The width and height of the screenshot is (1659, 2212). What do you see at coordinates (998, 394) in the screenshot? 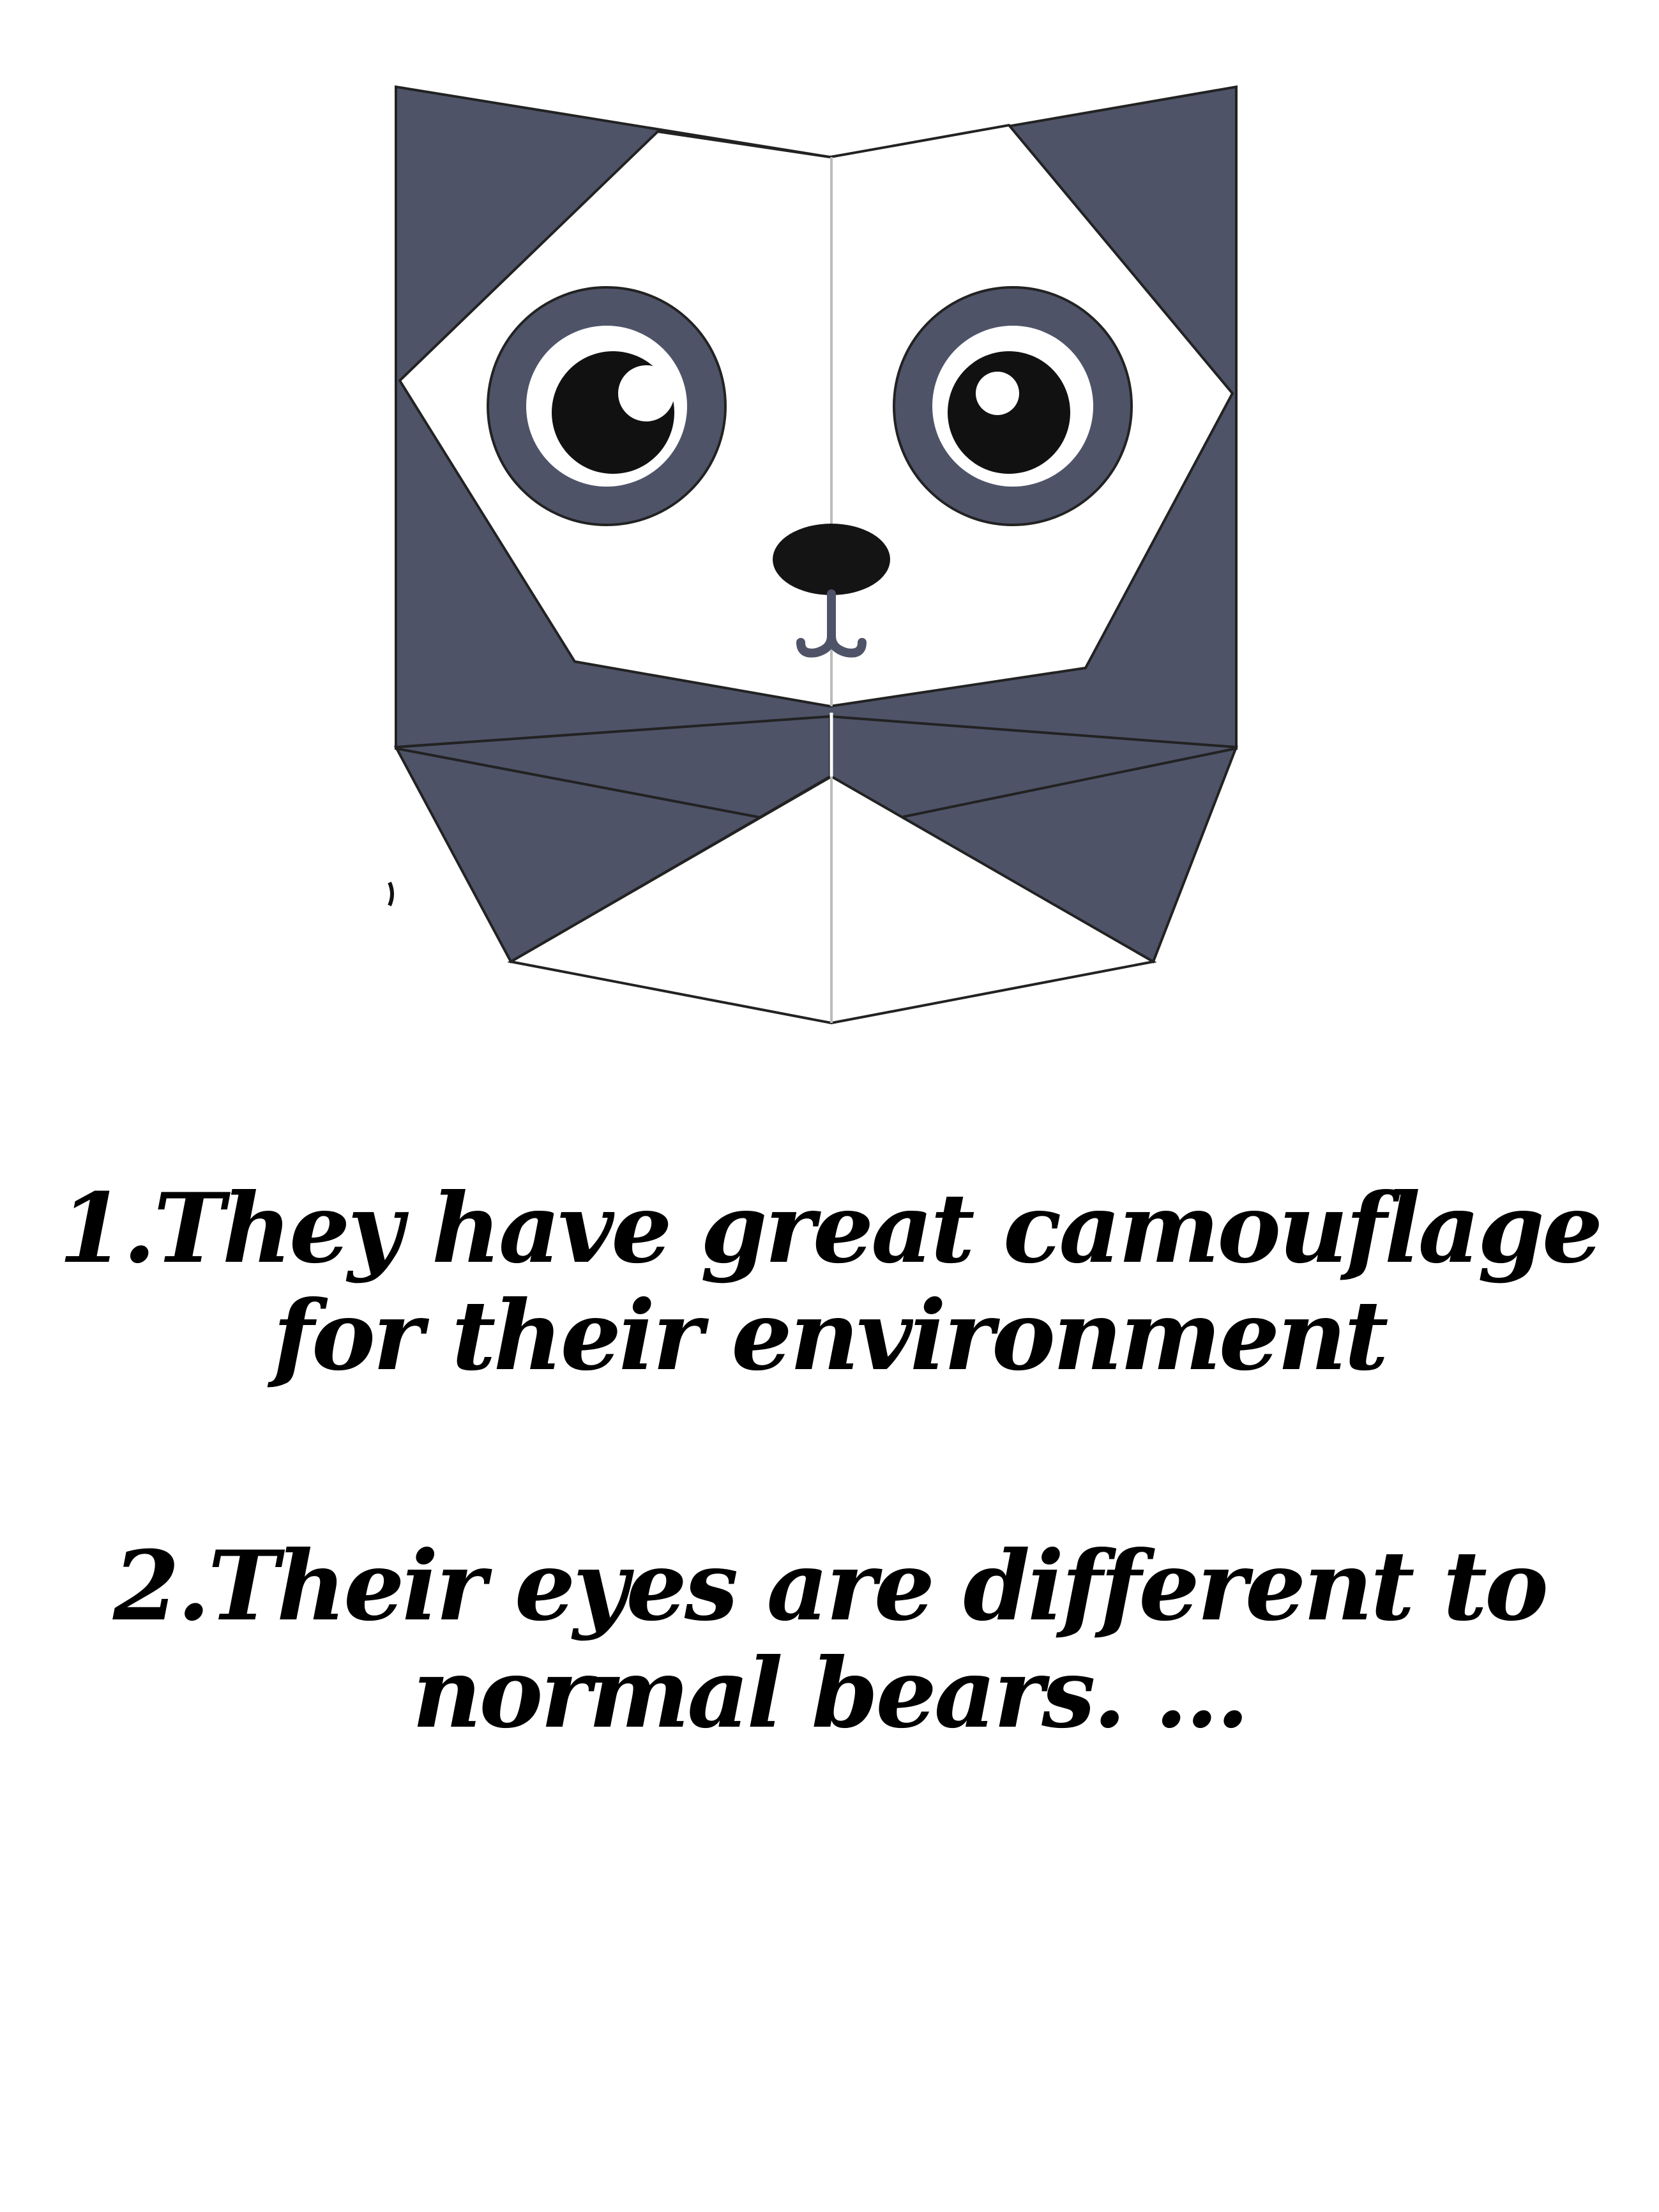
I see `right-eye-highlight` at bounding box center [998, 394].